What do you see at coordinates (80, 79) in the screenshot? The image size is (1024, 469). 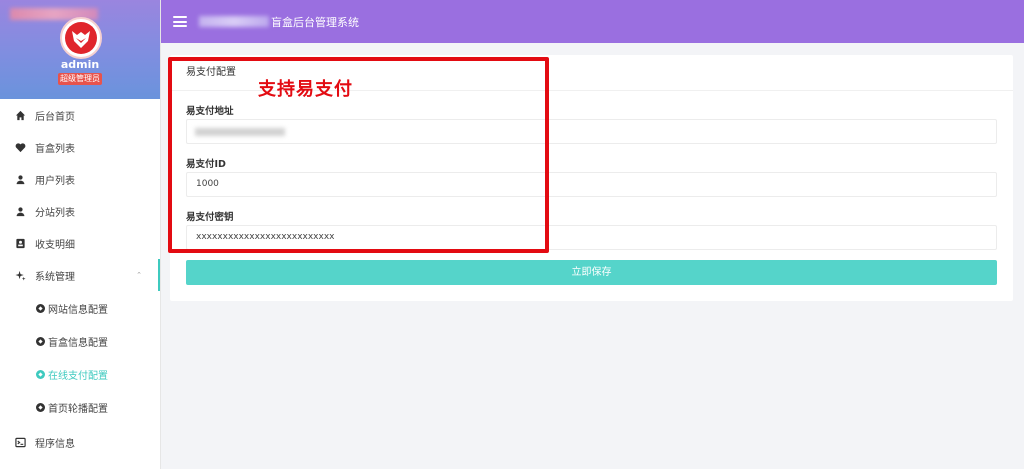 I see `role-badge: 超级管理员` at bounding box center [80, 79].